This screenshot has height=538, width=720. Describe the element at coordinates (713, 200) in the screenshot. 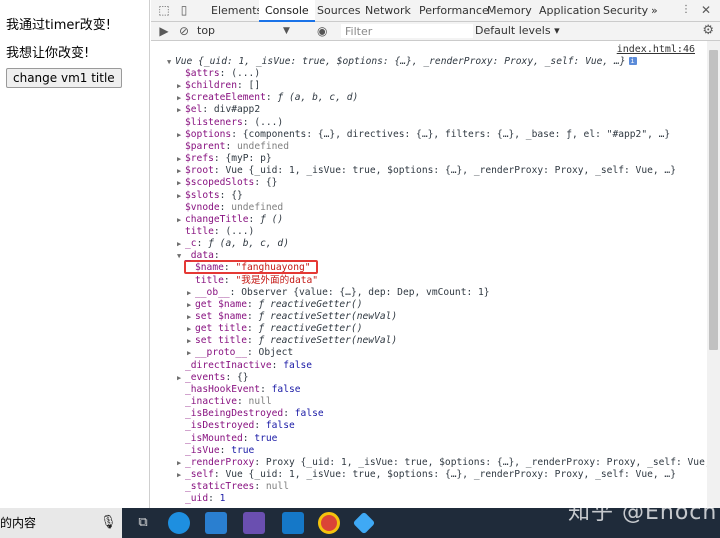

I see `console-scrollbar-thumb` at that location.